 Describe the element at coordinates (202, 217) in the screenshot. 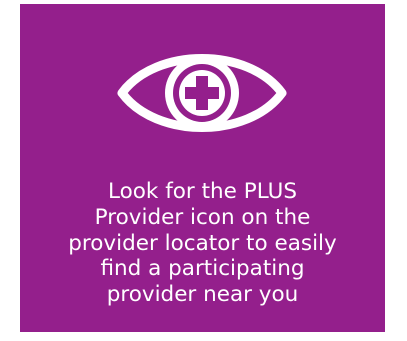

I see `caption-line-2: Provider icon on the` at that location.